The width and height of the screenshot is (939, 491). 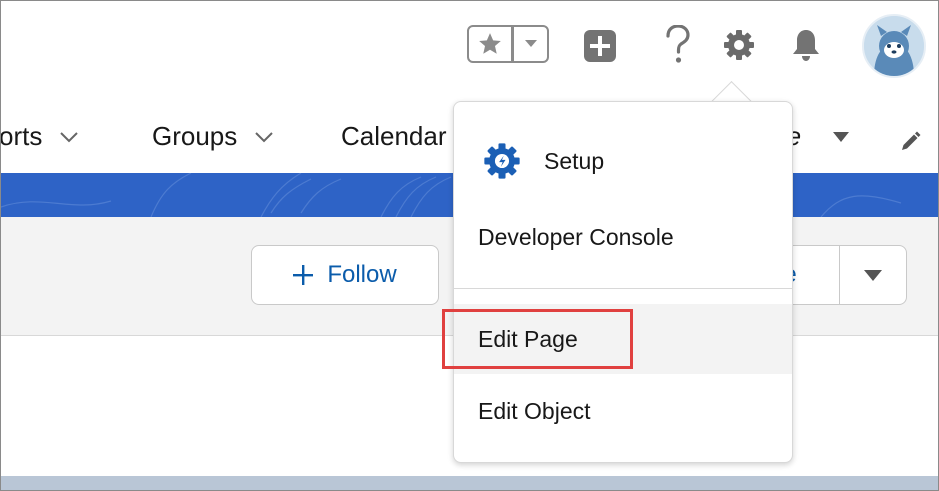 I want to click on global-actions-button, so click(x=600, y=46).